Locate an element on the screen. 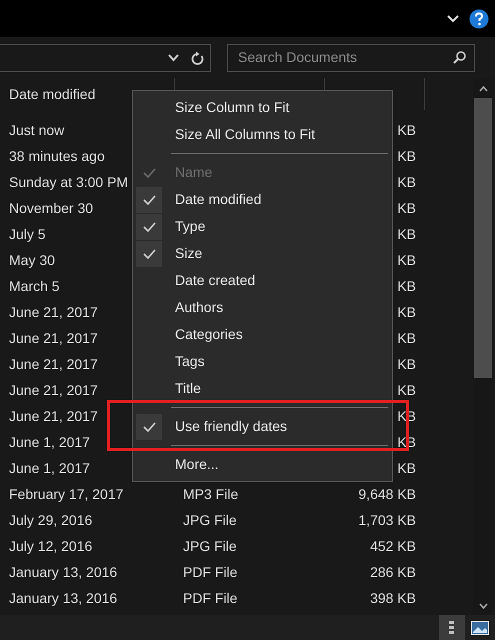 The width and height of the screenshot is (495, 640). search-field: Search Documents is located at coordinates (351, 58).